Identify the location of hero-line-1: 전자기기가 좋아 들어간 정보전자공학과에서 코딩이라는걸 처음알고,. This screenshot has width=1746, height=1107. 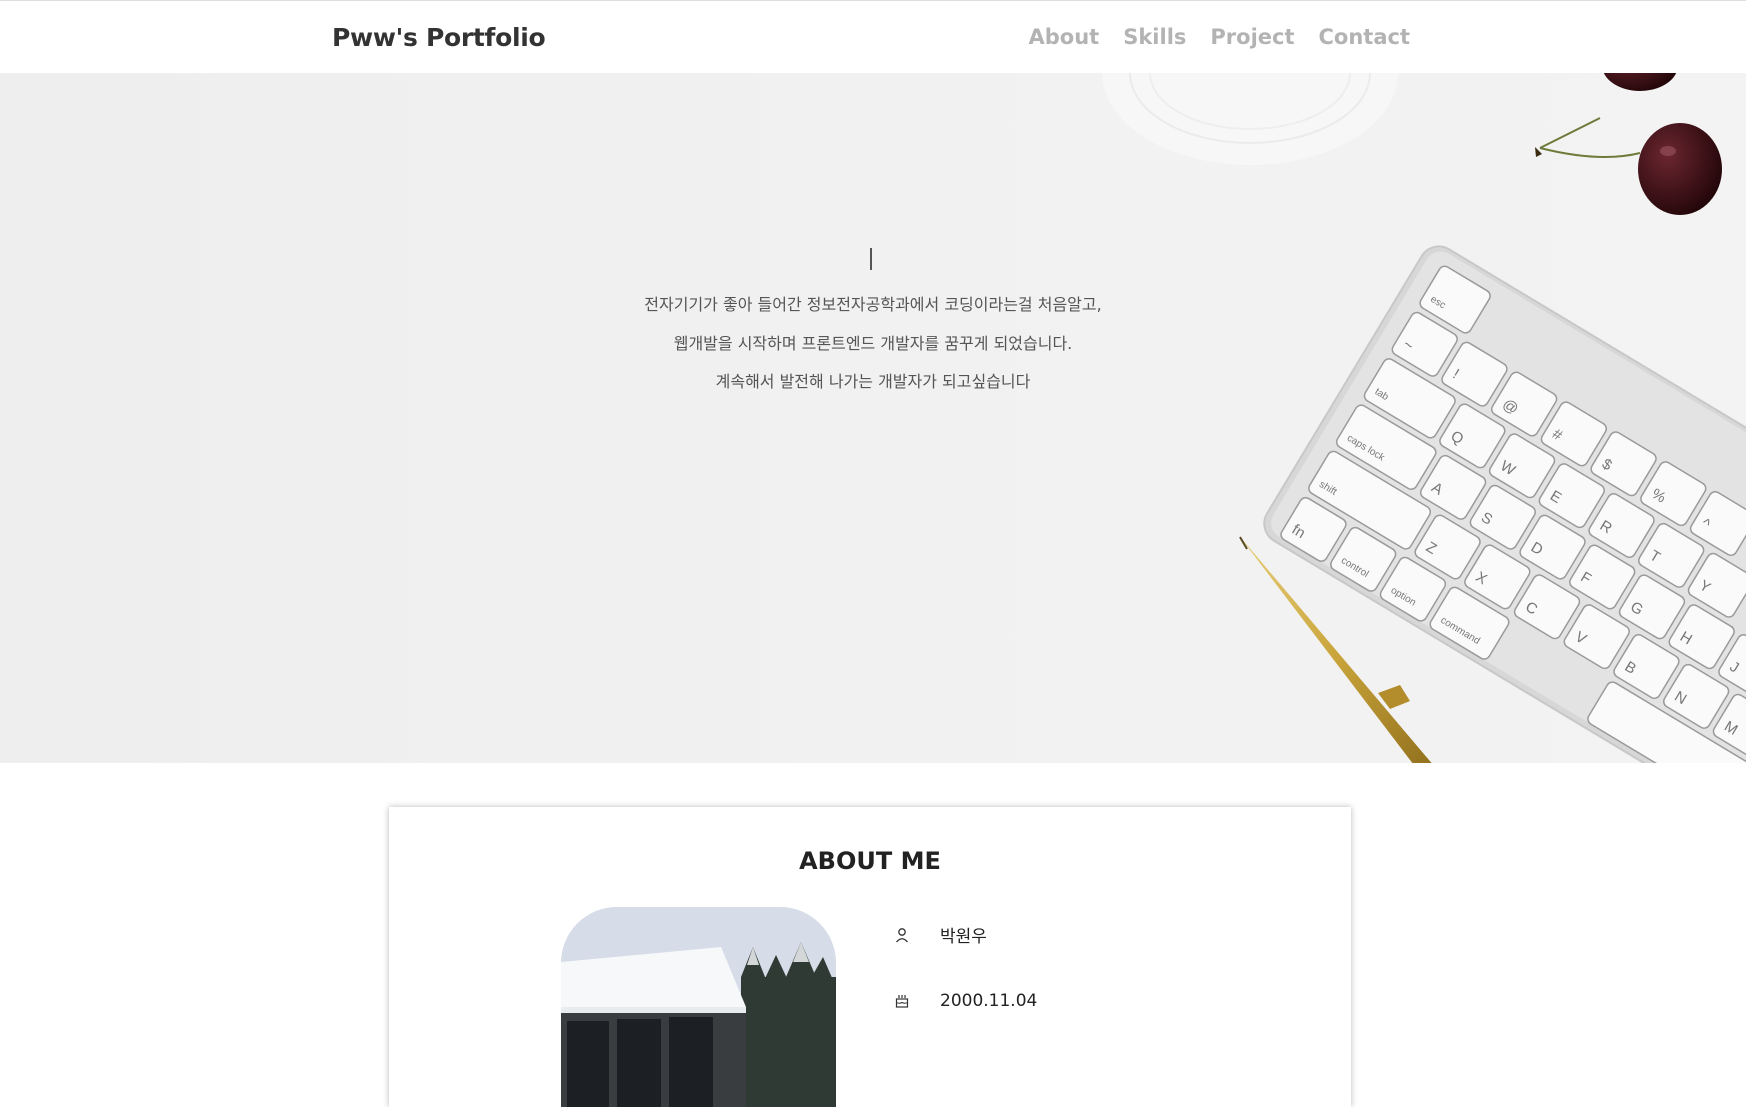
(873, 304).